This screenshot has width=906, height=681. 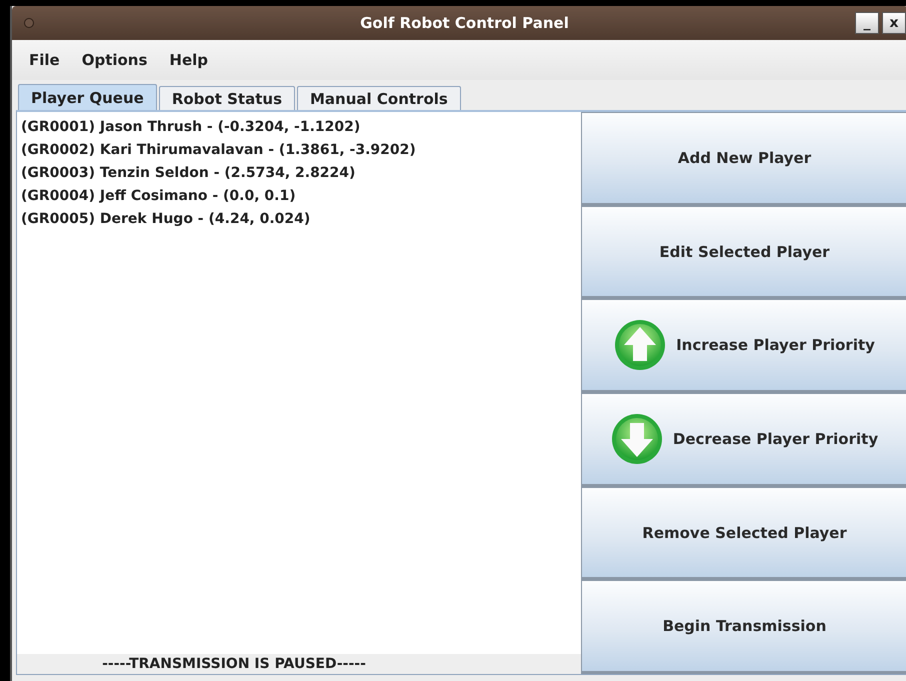 What do you see at coordinates (299, 127) in the screenshot?
I see `player-row: (GR0001) Jason Thrush - (-0.3204, -1.1202)` at bounding box center [299, 127].